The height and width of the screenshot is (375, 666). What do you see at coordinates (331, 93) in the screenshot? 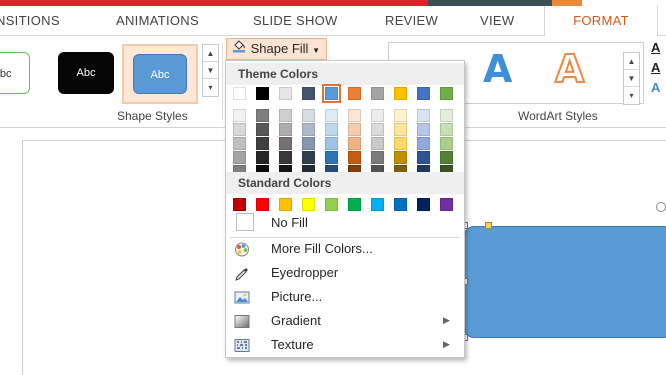
I see `theme-color-swatch-selected` at bounding box center [331, 93].